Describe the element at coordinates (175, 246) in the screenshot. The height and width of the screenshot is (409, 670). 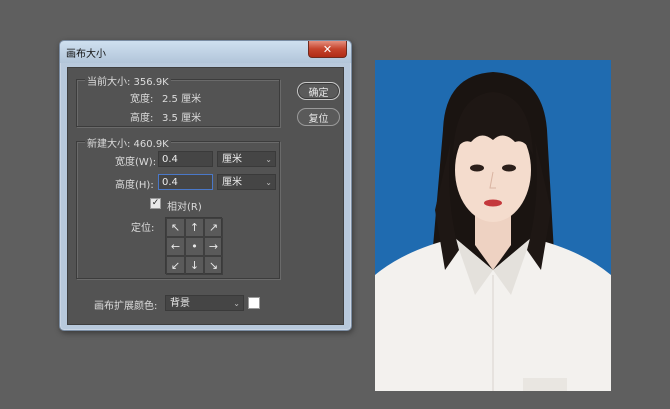
I see `anchor-left: ←` at that location.